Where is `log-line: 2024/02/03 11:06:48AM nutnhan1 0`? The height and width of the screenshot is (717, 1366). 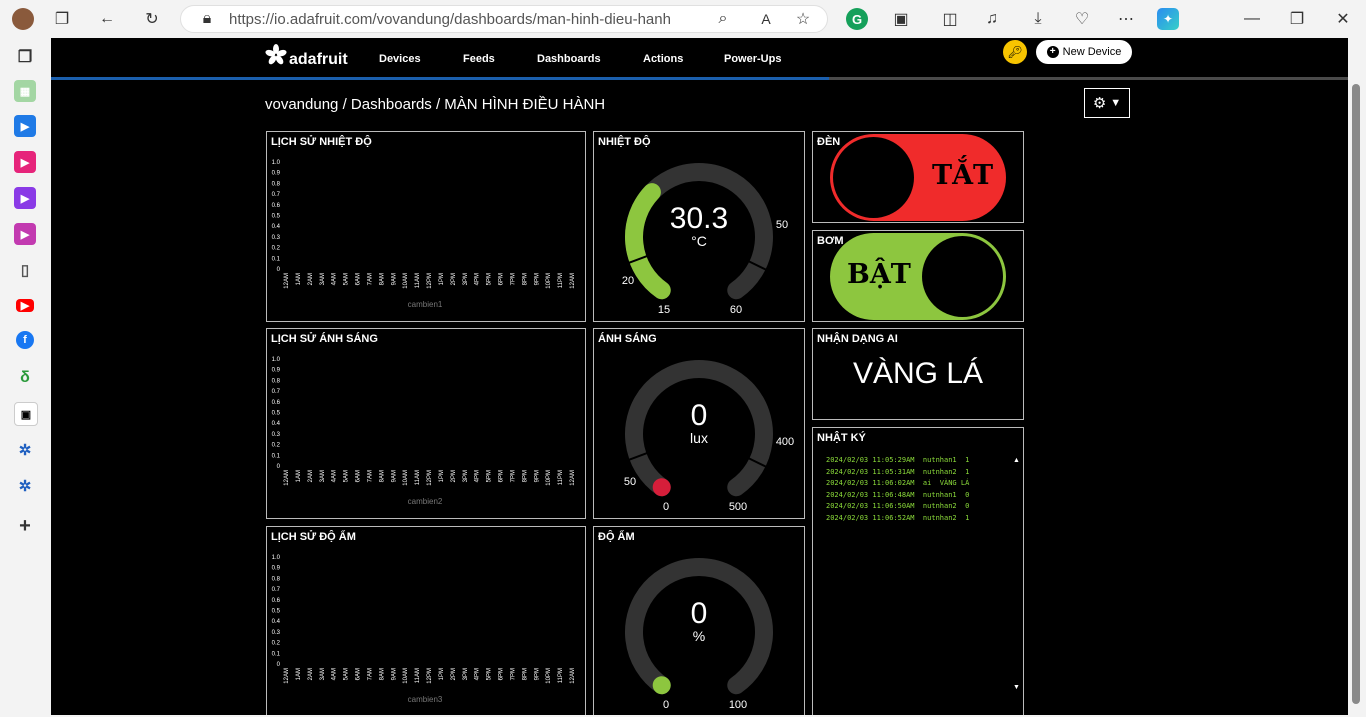 log-line: 2024/02/03 11:06:48AM nutnhan1 0 is located at coordinates (898, 495).